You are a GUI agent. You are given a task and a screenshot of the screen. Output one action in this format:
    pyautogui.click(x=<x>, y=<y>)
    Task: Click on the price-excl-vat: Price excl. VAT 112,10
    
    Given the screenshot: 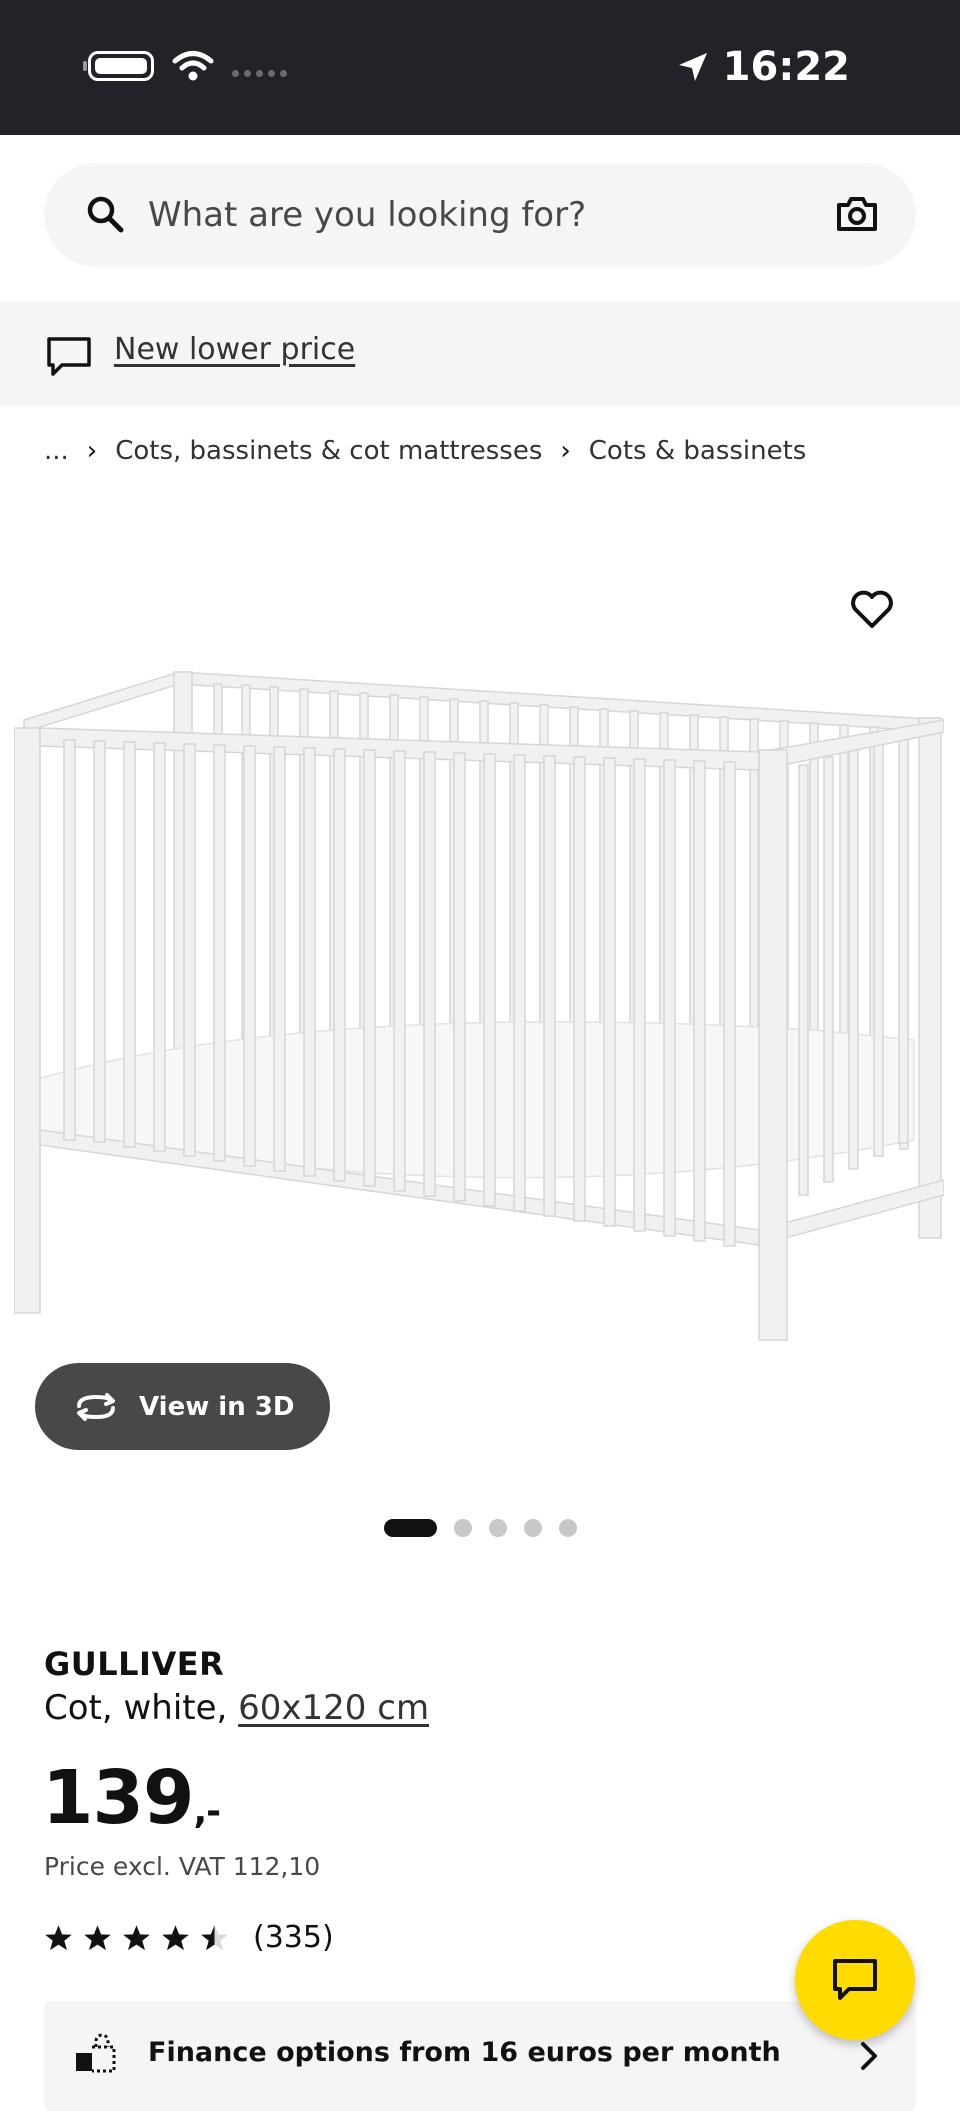 What is the action you would take?
    pyautogui.click(x=182, y=1866)
    